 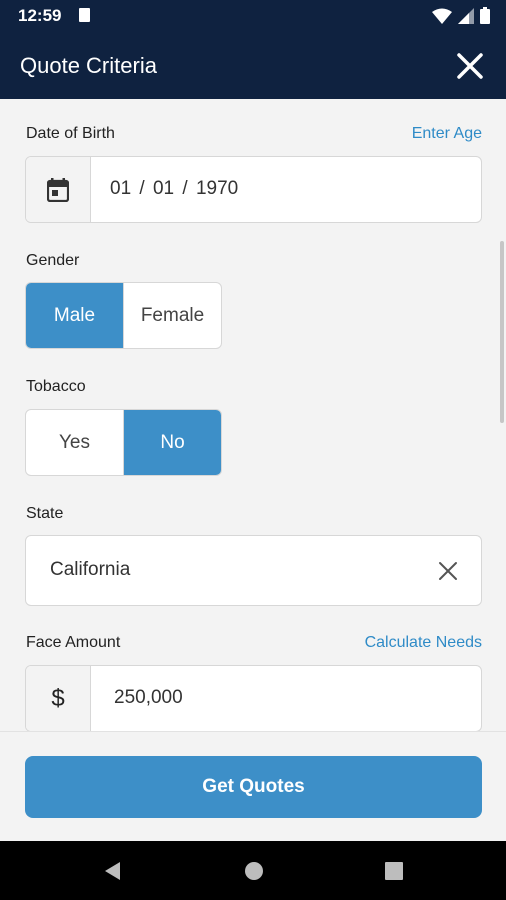 What do you see at coordinates (253, 698) in the screenshot?
I see `face-amount-field: $ 250,000` at bounding box center [253, 698].